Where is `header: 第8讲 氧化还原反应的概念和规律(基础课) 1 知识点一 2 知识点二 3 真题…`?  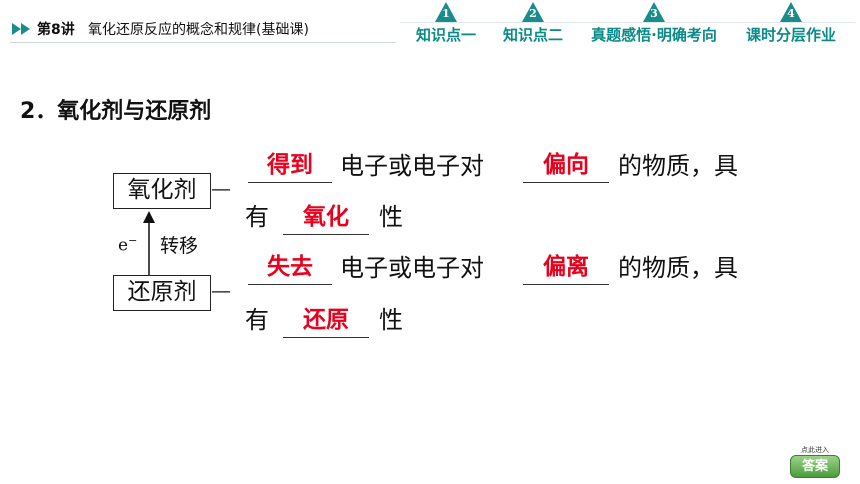 header: 第8讲 氧化还原反应的概念和规律(基础课) 1 知识点一 2 知识点二 3 真题… is located at coordinates (430, 25).